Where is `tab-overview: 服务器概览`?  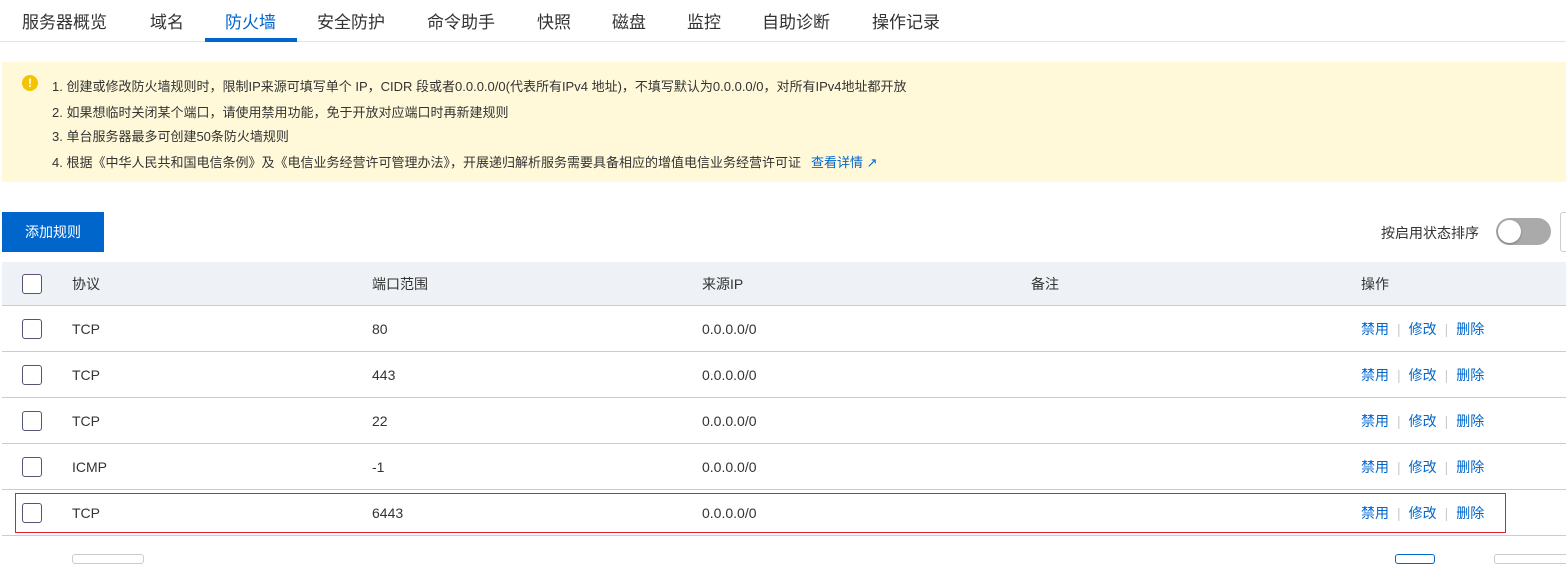
tab-overview: 服务器概览 is located at coordinates (64, 20).